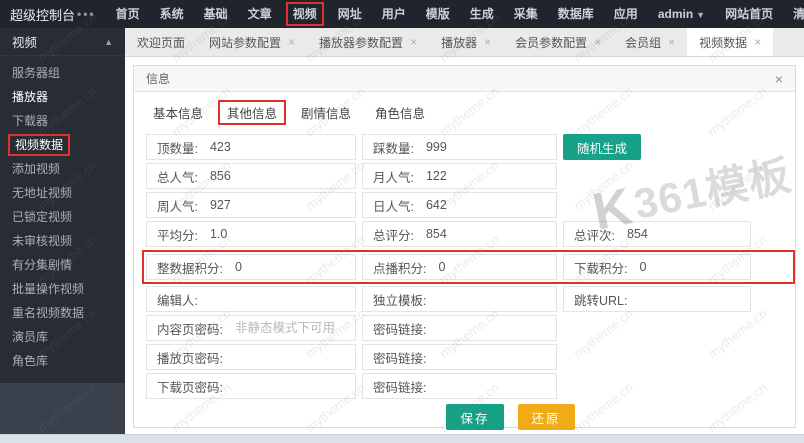 This screenshot has width=804, height=443. Describe the element at coordinates (276, 234) in the screenshot. I see `average-score-input` at that location.